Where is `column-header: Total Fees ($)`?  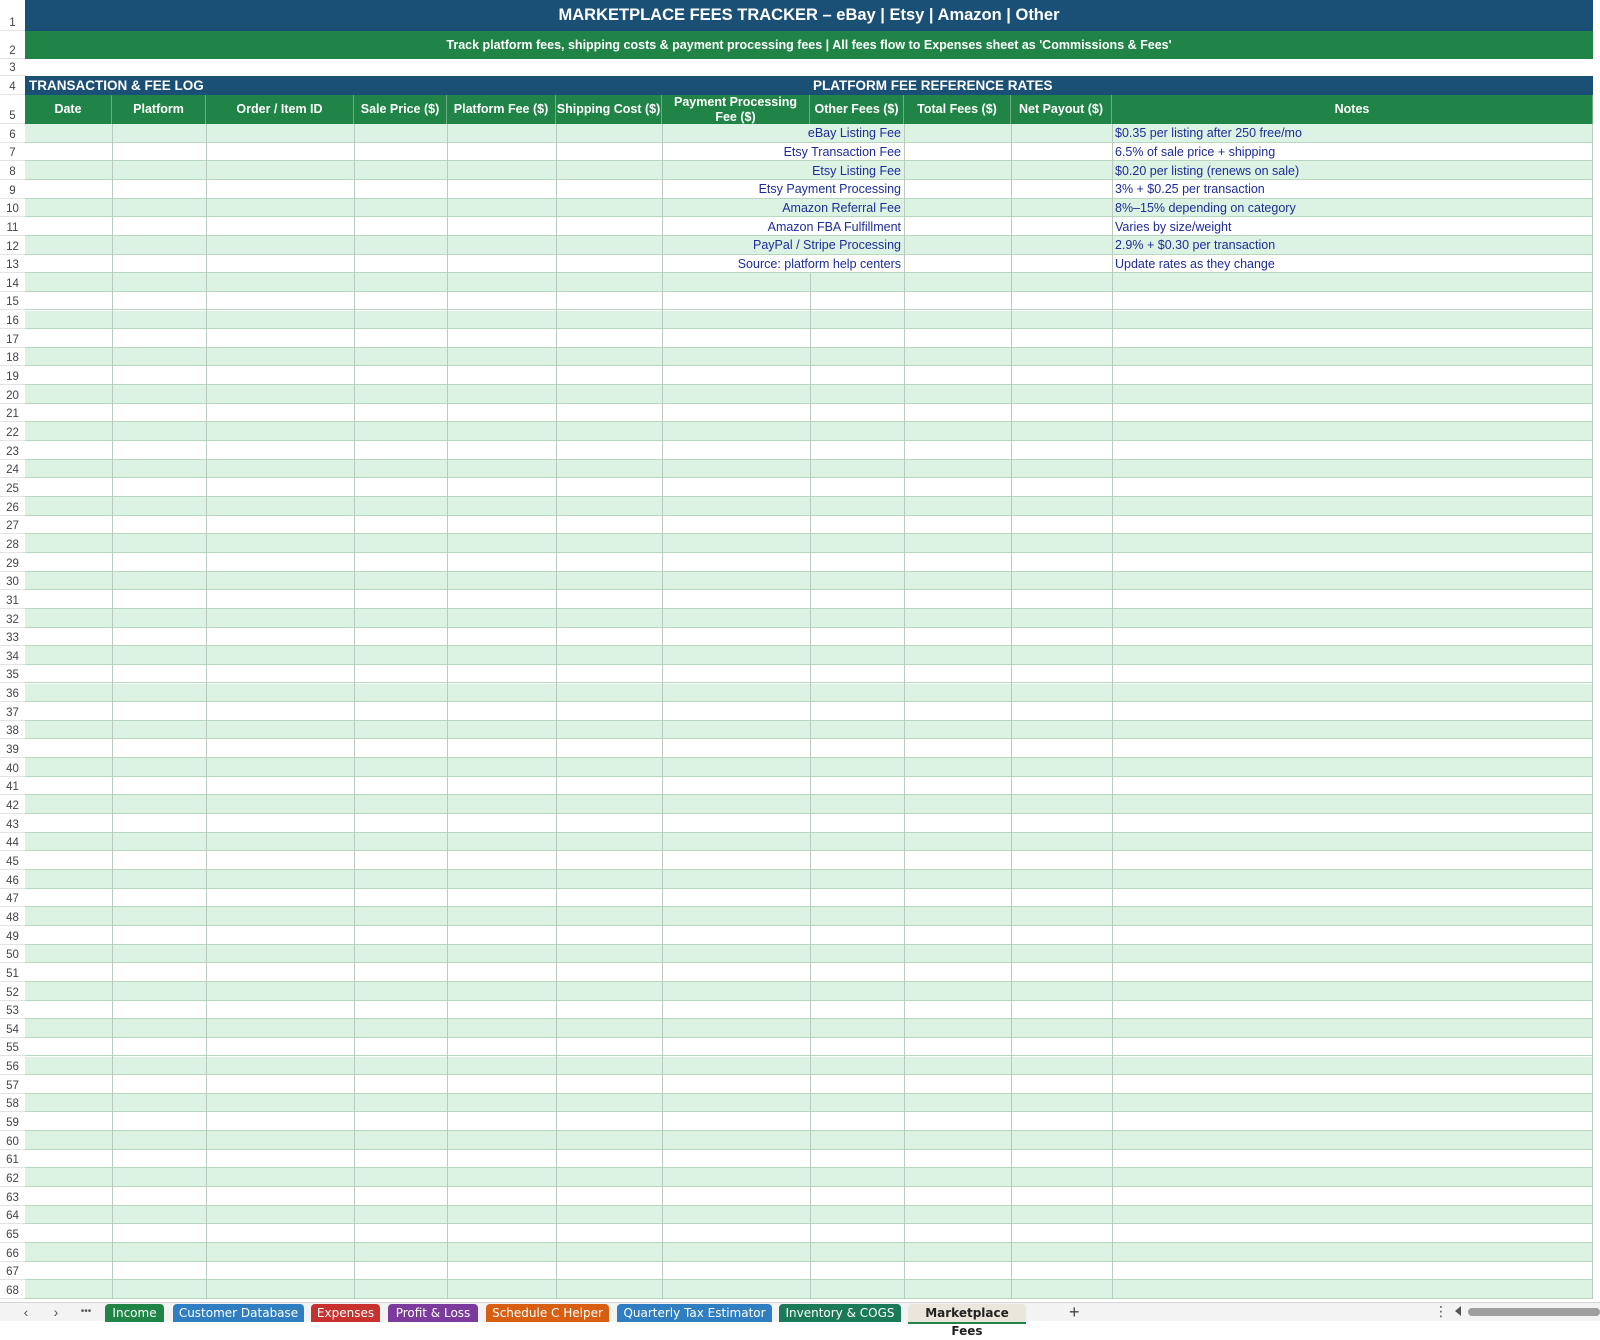 column-header: Total Fees ($) is located at coordinates (957, 109).